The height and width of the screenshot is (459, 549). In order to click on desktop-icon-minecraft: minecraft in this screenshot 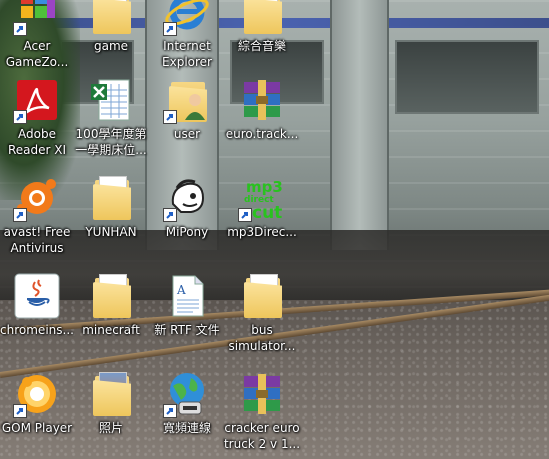, I will do `click(111, 305)`.